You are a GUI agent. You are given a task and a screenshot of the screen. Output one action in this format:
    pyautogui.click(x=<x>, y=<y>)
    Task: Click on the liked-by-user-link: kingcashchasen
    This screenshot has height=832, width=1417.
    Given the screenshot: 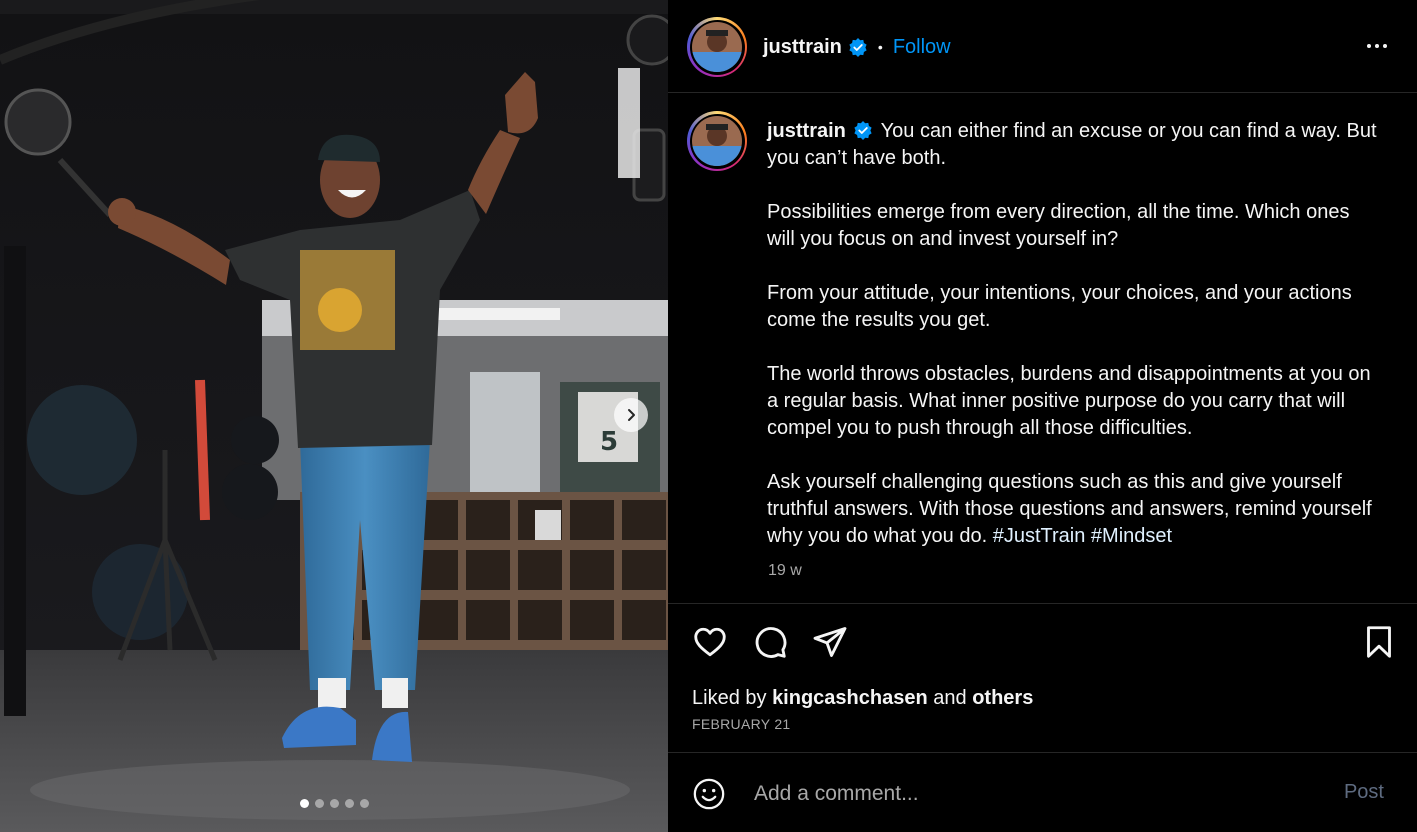 What is the action you would take?
    pyautogui.click(x=850, y=698)
    